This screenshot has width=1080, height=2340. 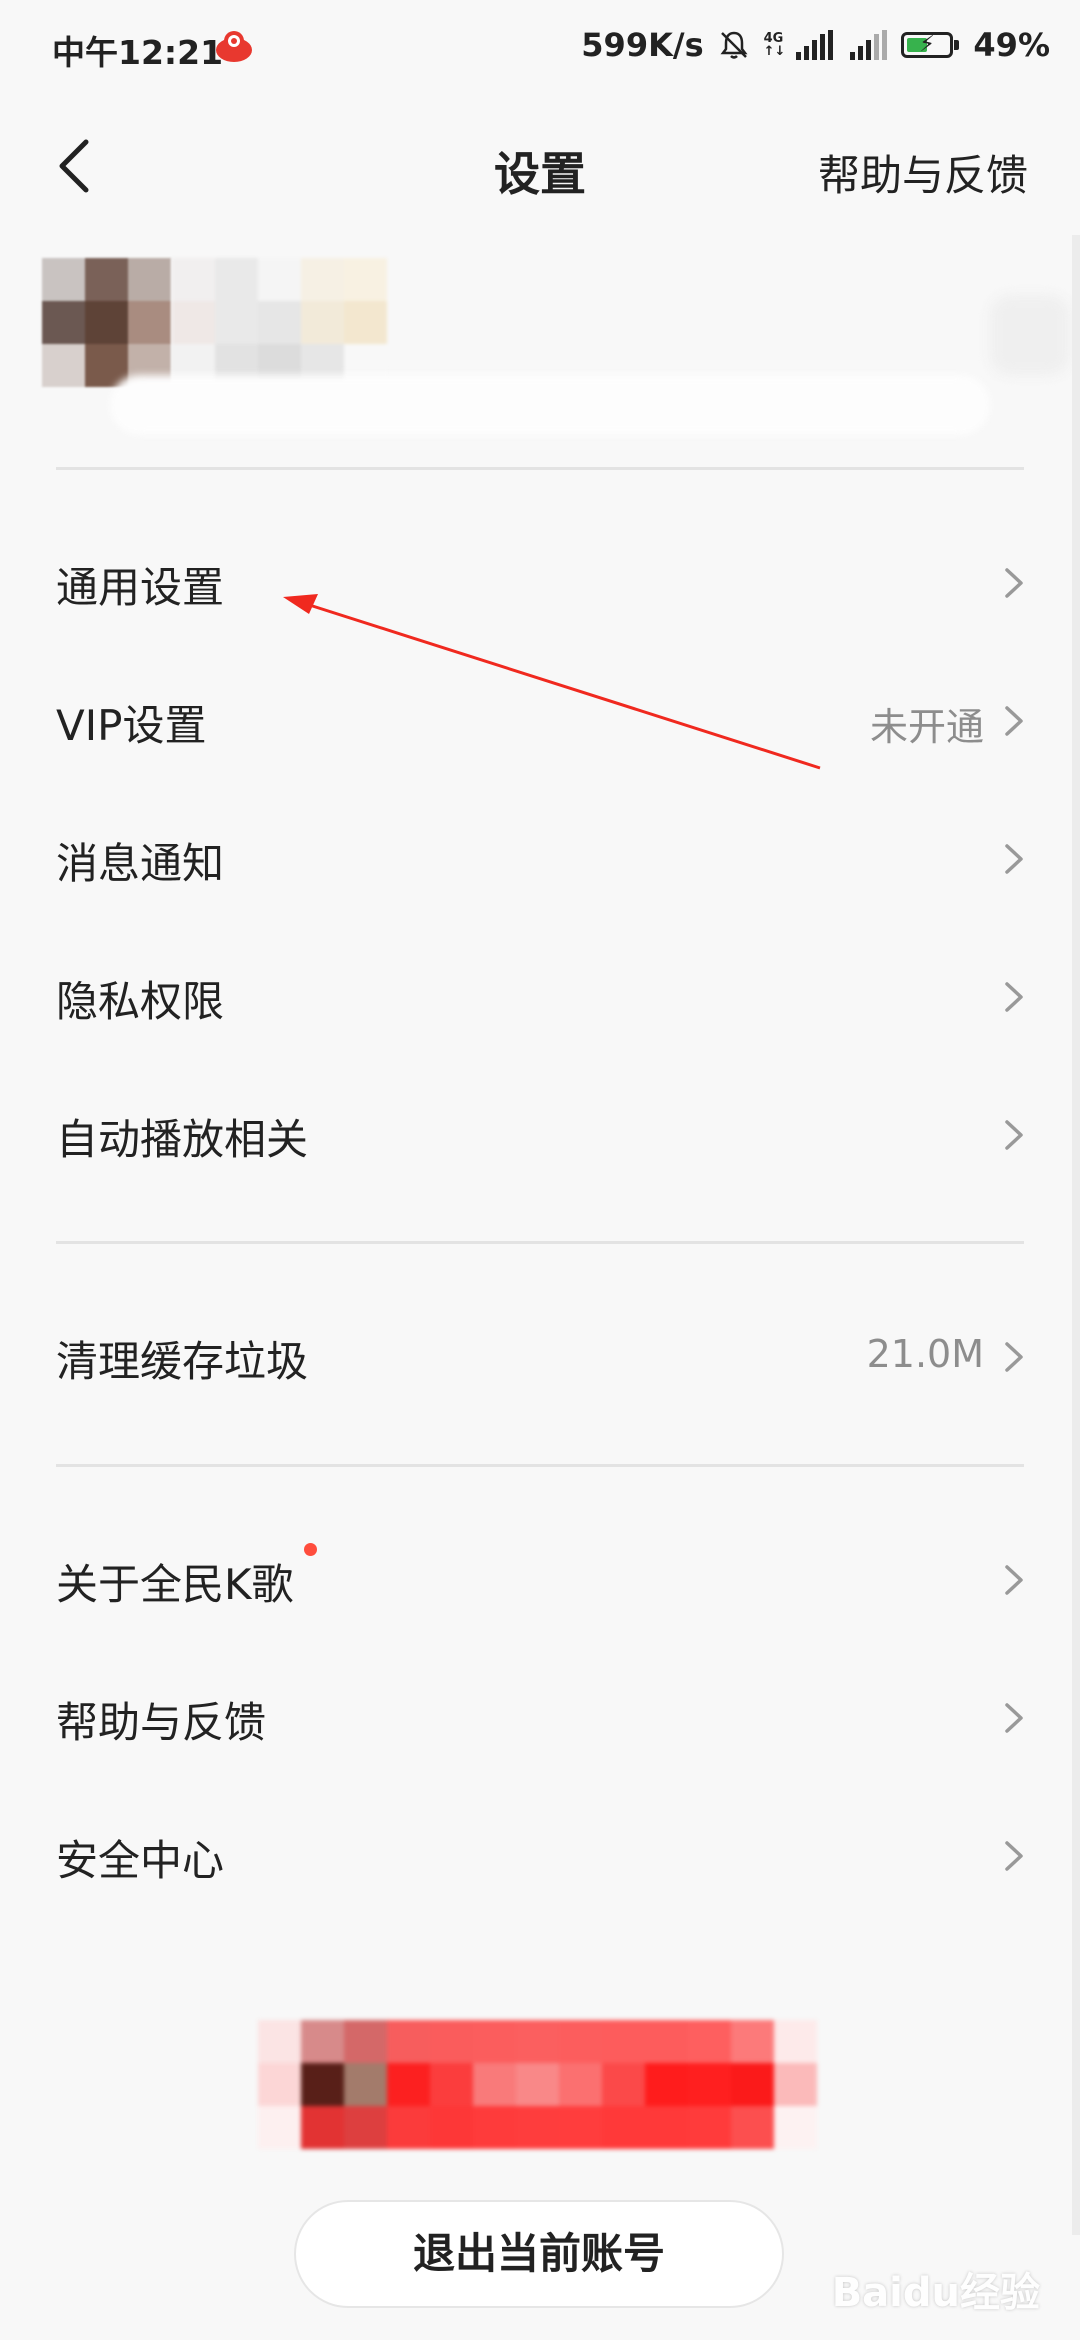 I want to click on pixelated-button-blur, so click(x=537, y=2084).